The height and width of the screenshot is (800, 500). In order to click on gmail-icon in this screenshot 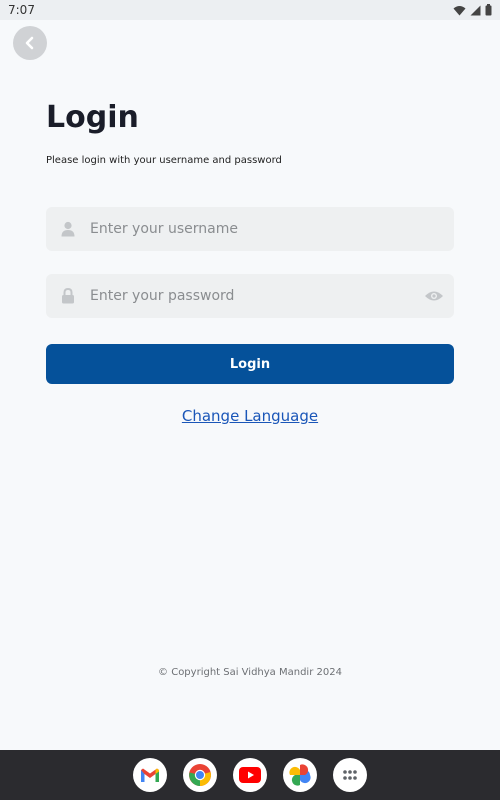, I will do `click(150, 775)`.